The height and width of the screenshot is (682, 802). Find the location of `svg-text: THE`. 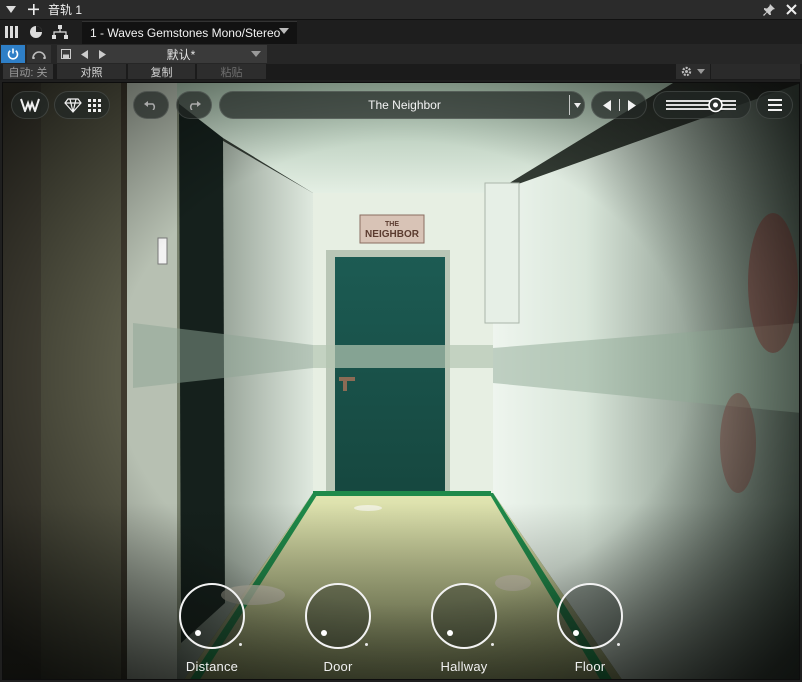

svg-text: THE is located at coordinates (392, 224).